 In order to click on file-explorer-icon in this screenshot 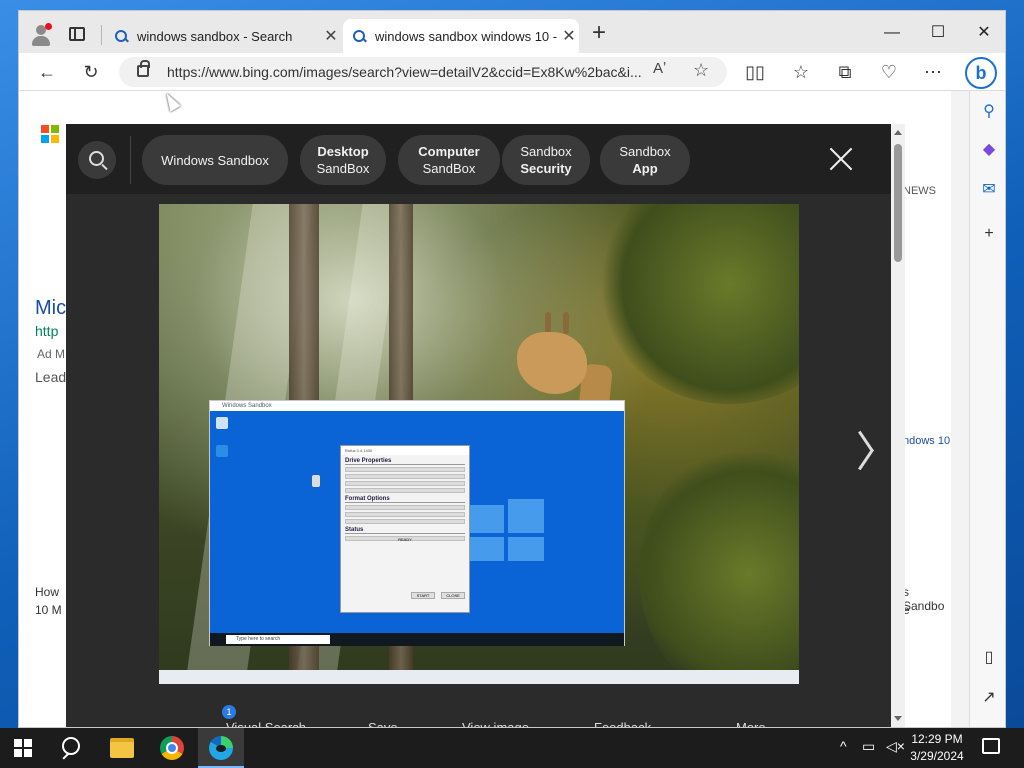, I will do `click(122, 748)`.